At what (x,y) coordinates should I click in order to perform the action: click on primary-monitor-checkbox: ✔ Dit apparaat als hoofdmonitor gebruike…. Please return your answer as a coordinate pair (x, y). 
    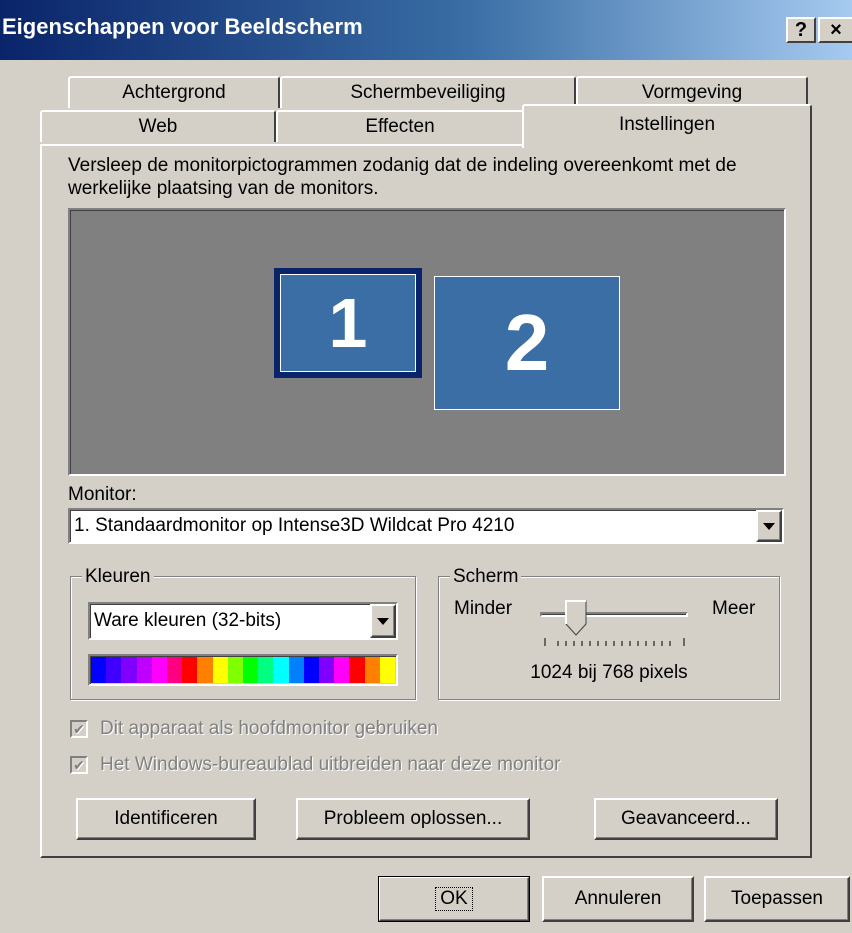
    Looking at the image, I should click on (254, 729).